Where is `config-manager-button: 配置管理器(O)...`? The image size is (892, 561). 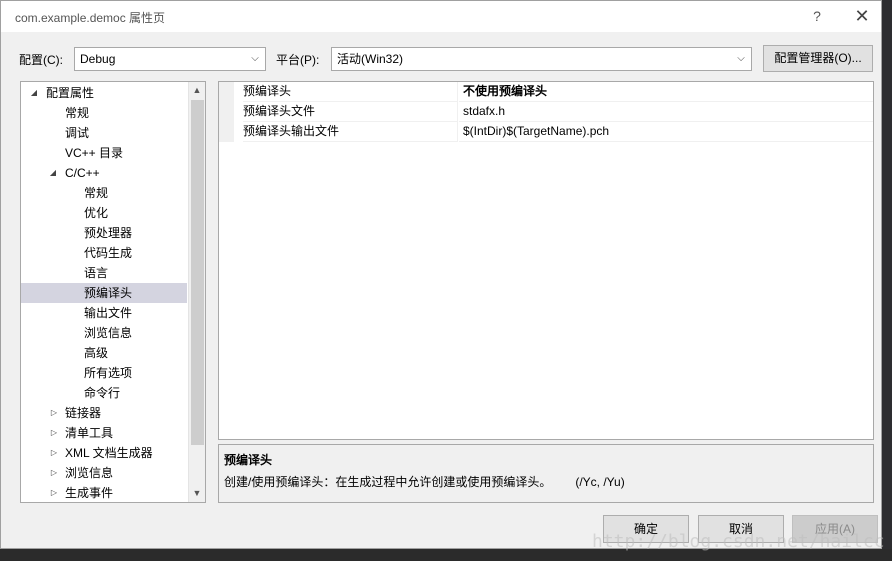
config-manager-button: 配置管理器(O)... is located at coordinates (818, 58).